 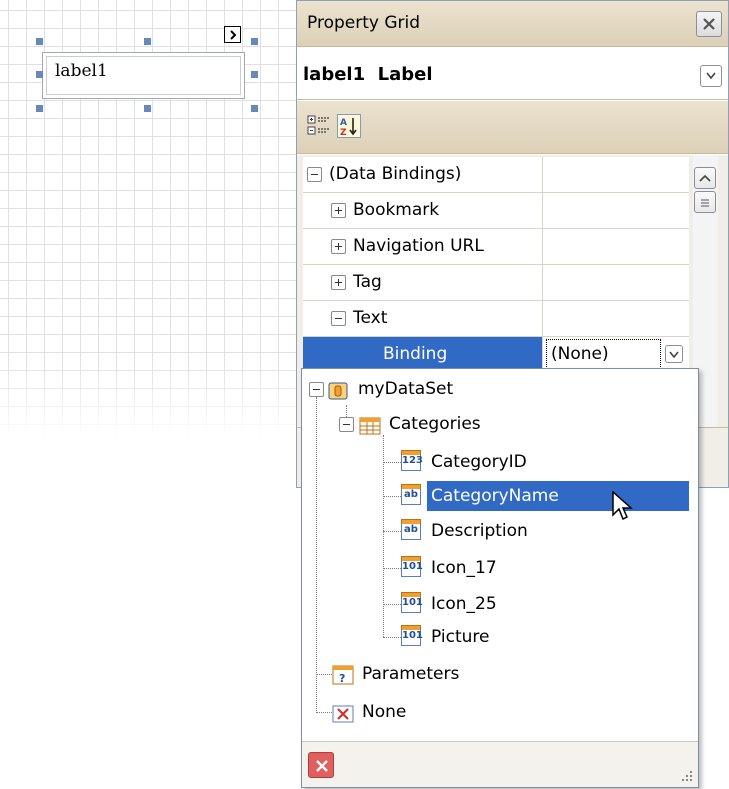 What do you see at coordinates (479, 531) in the screenshot?
I see `tree-node-label: Description` at bounding box center [479, 531].